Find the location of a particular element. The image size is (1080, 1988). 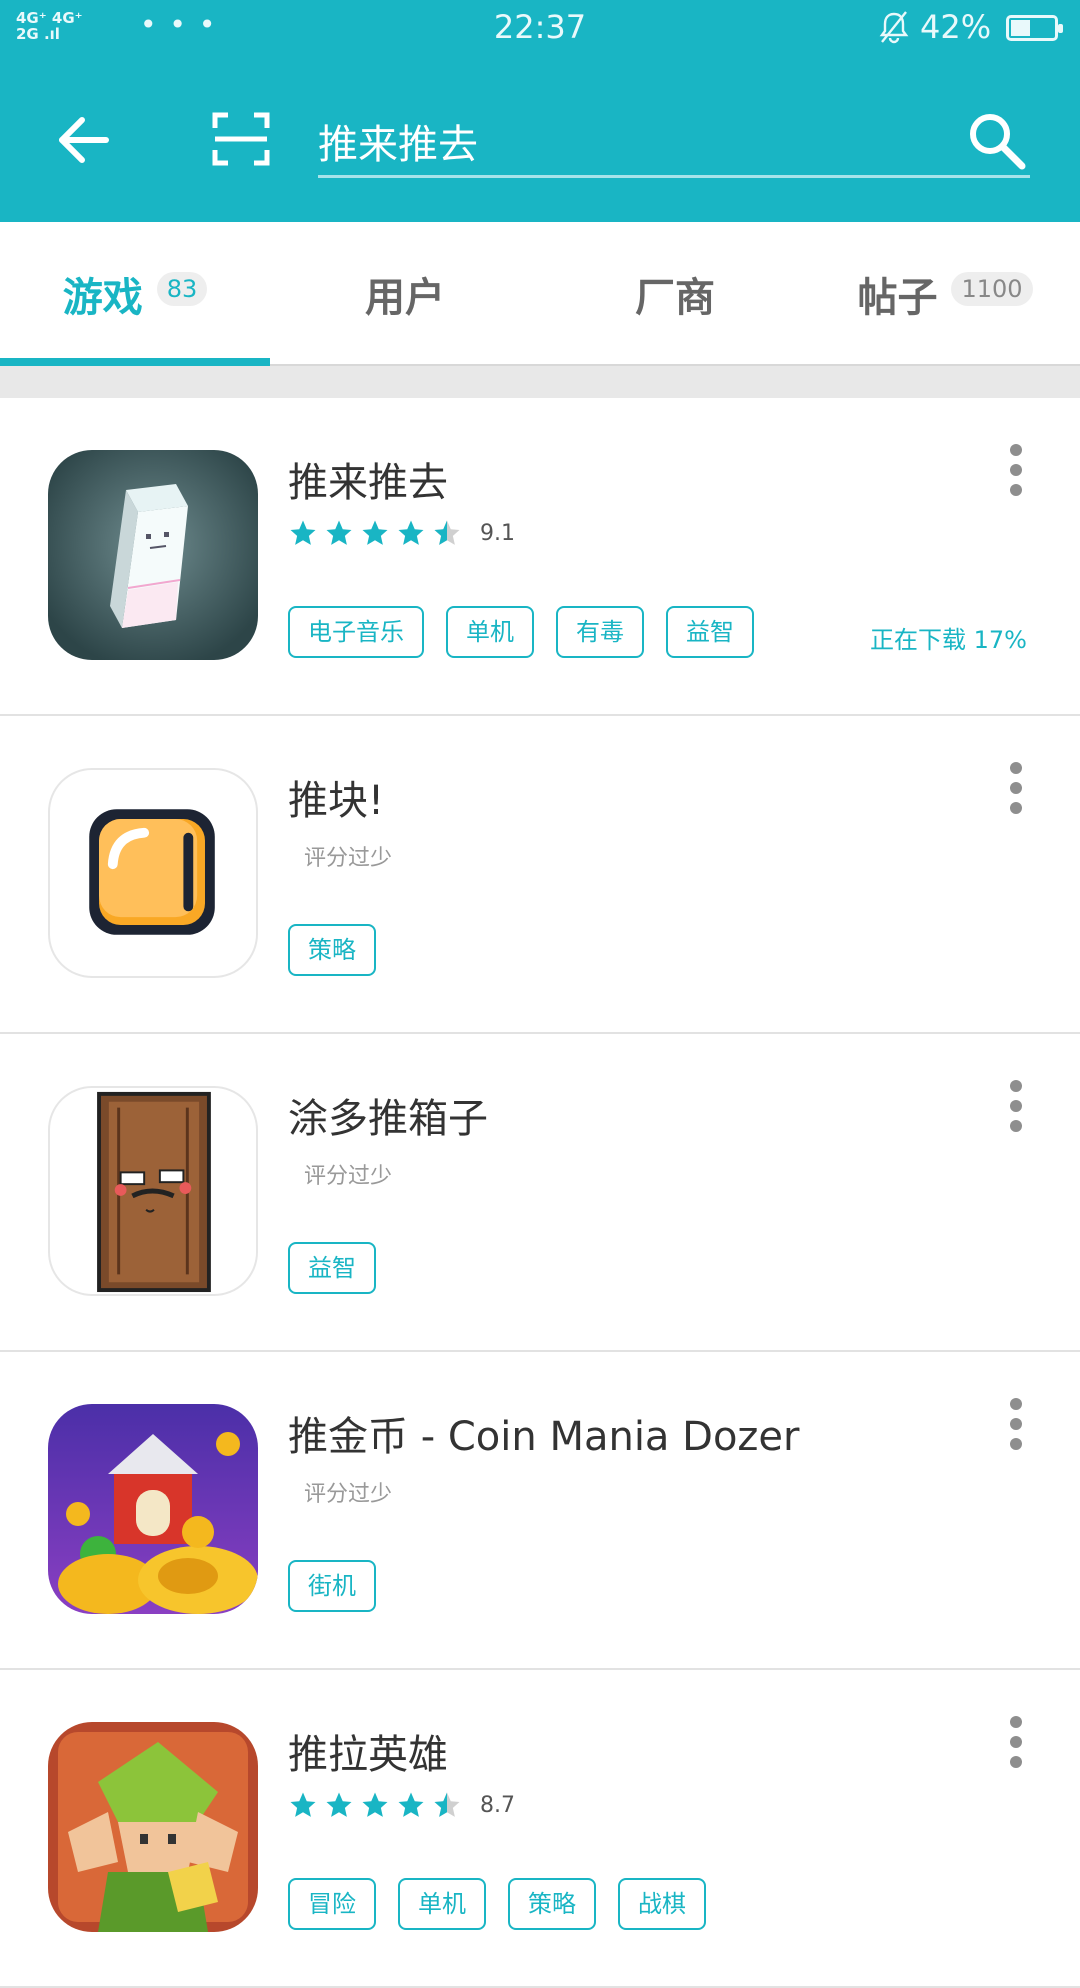

tab-vendors: 厂商 is located at coordinates (675, 294).